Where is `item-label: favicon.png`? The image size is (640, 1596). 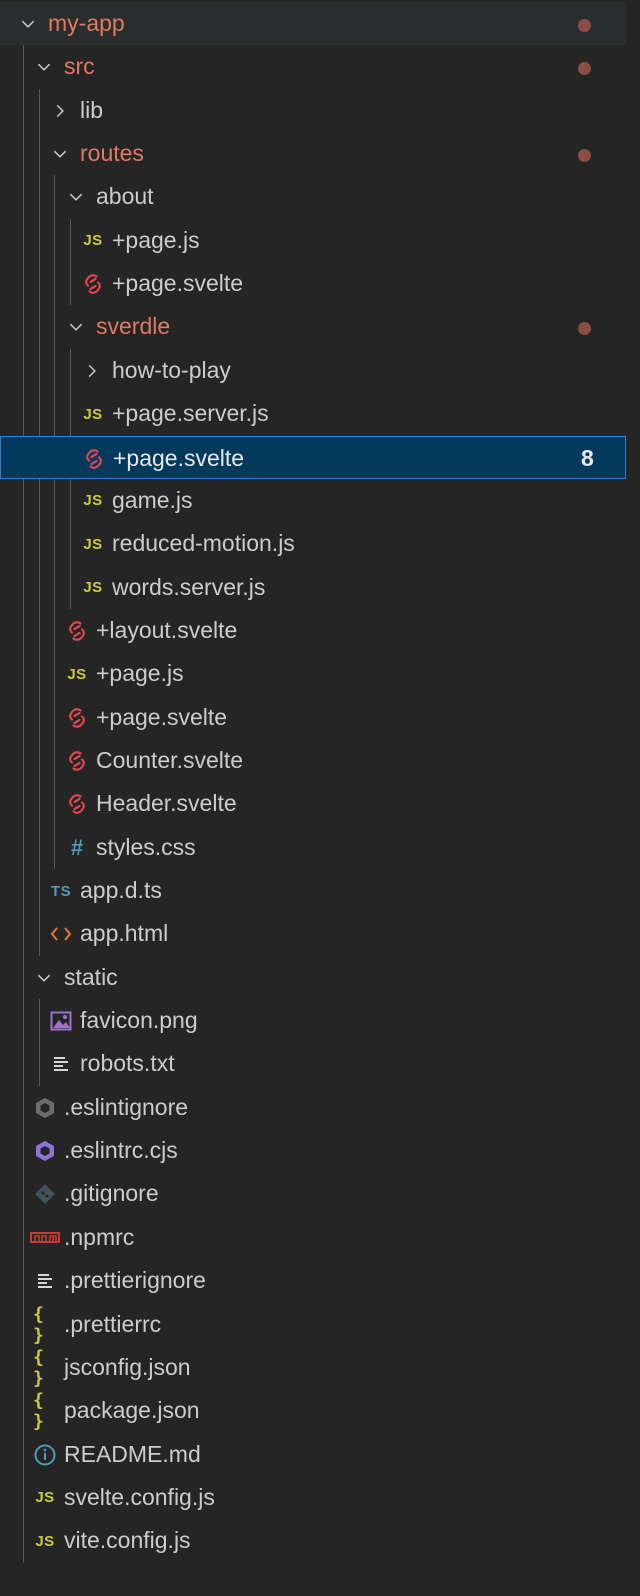
item-label: favicon.png is located at coordinates (139, 1020).